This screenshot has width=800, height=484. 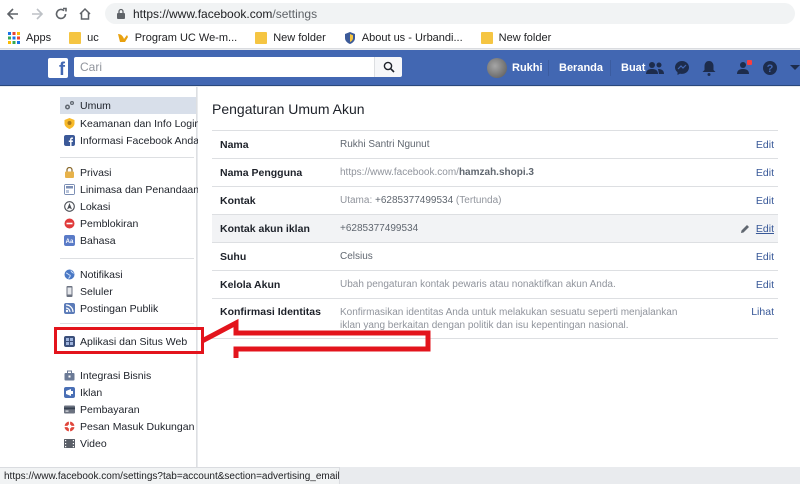 What do you see at coordinates (128, 426) in the screenshot?
I see `sidebar-item-pesan-dukungan: Pesan Masuk Dukungan` at bounding box center [128, 426].